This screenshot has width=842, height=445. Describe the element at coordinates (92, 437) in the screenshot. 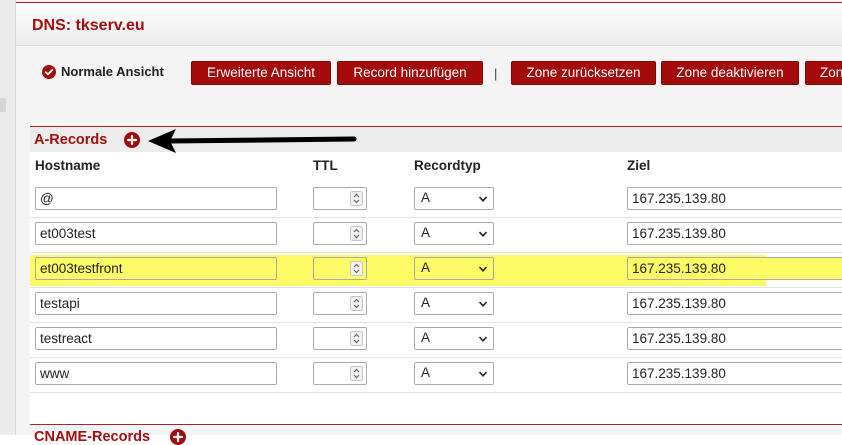

I see `cname-records-title: CNAME-Records` at that location.